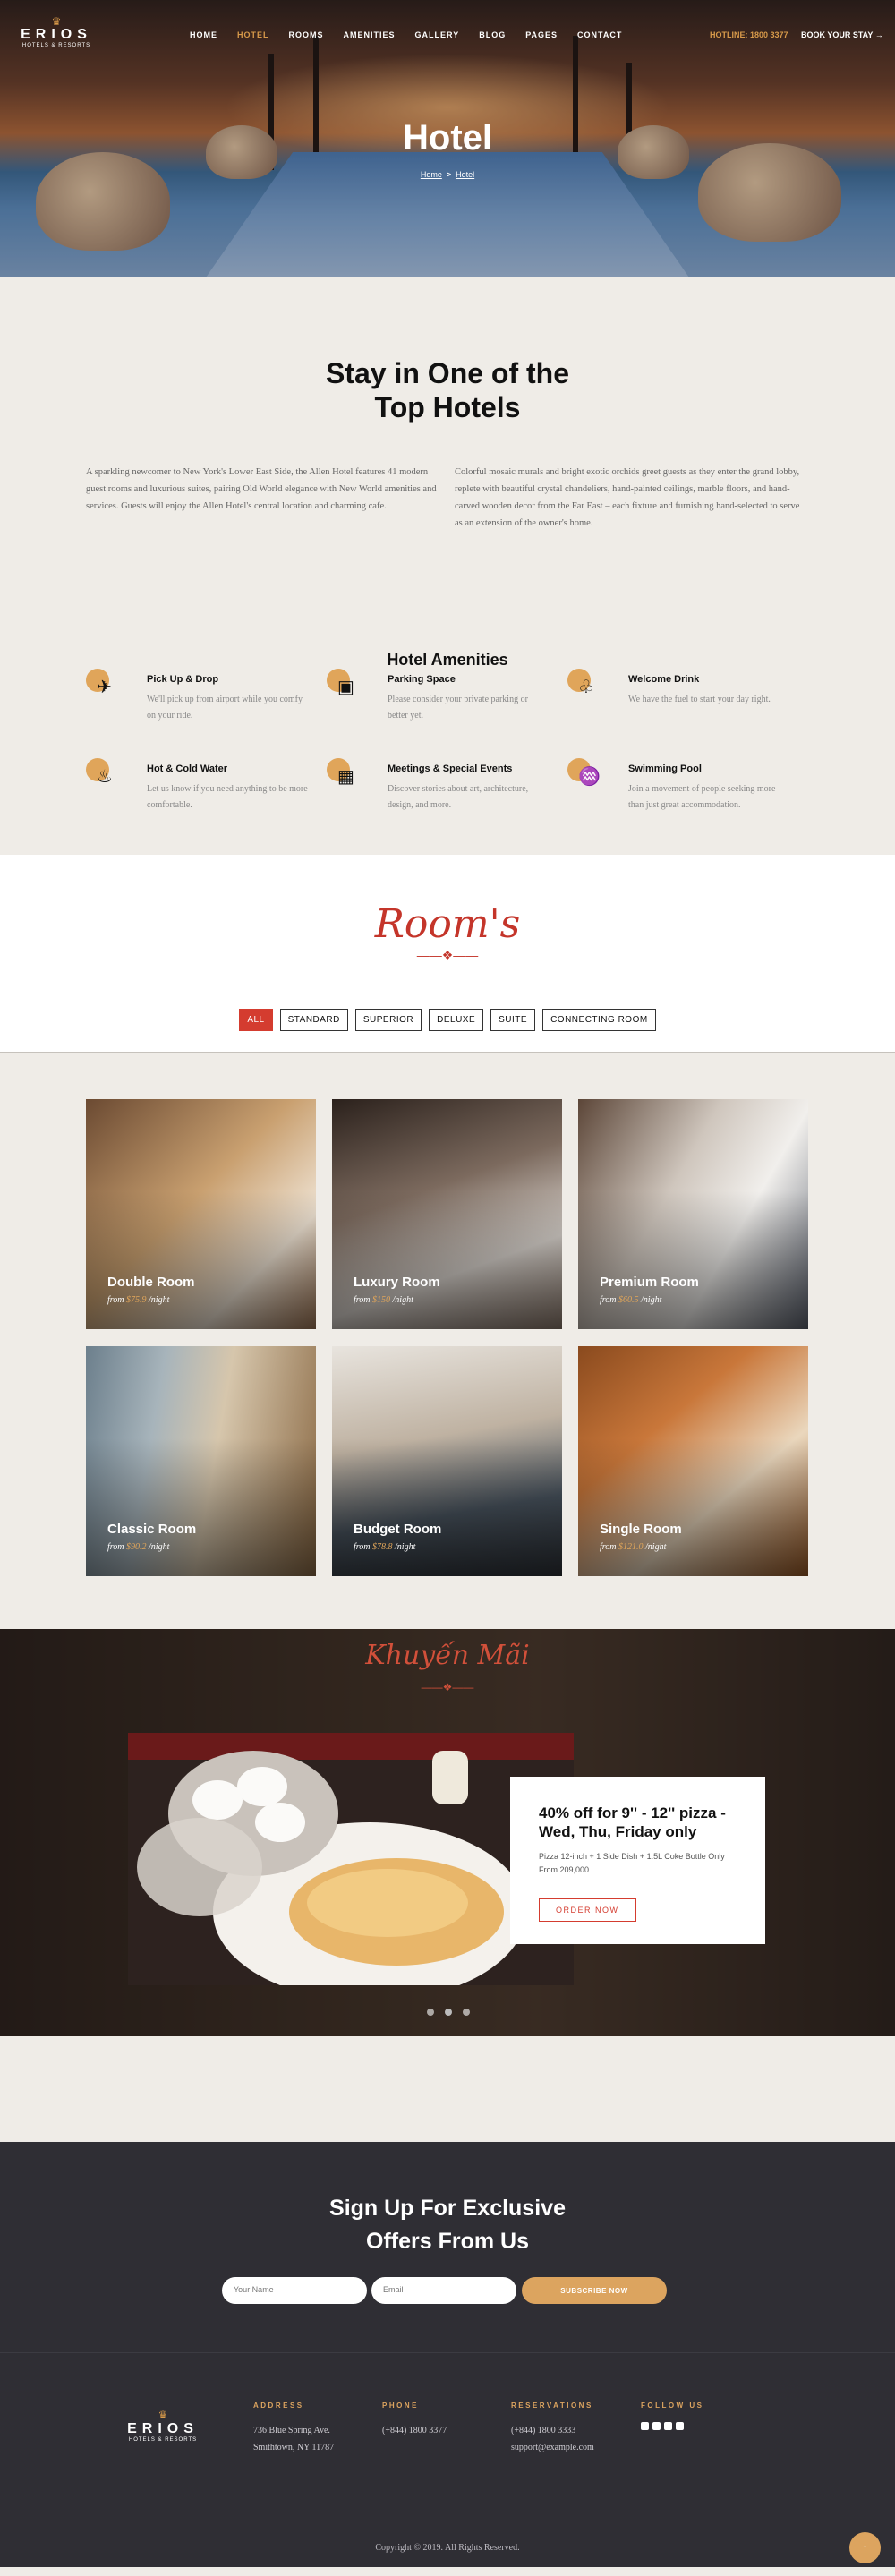 The height and width of the screenshot is (2576, 895). I want to click on cocktail-icon: ♧, so click(586, 687).